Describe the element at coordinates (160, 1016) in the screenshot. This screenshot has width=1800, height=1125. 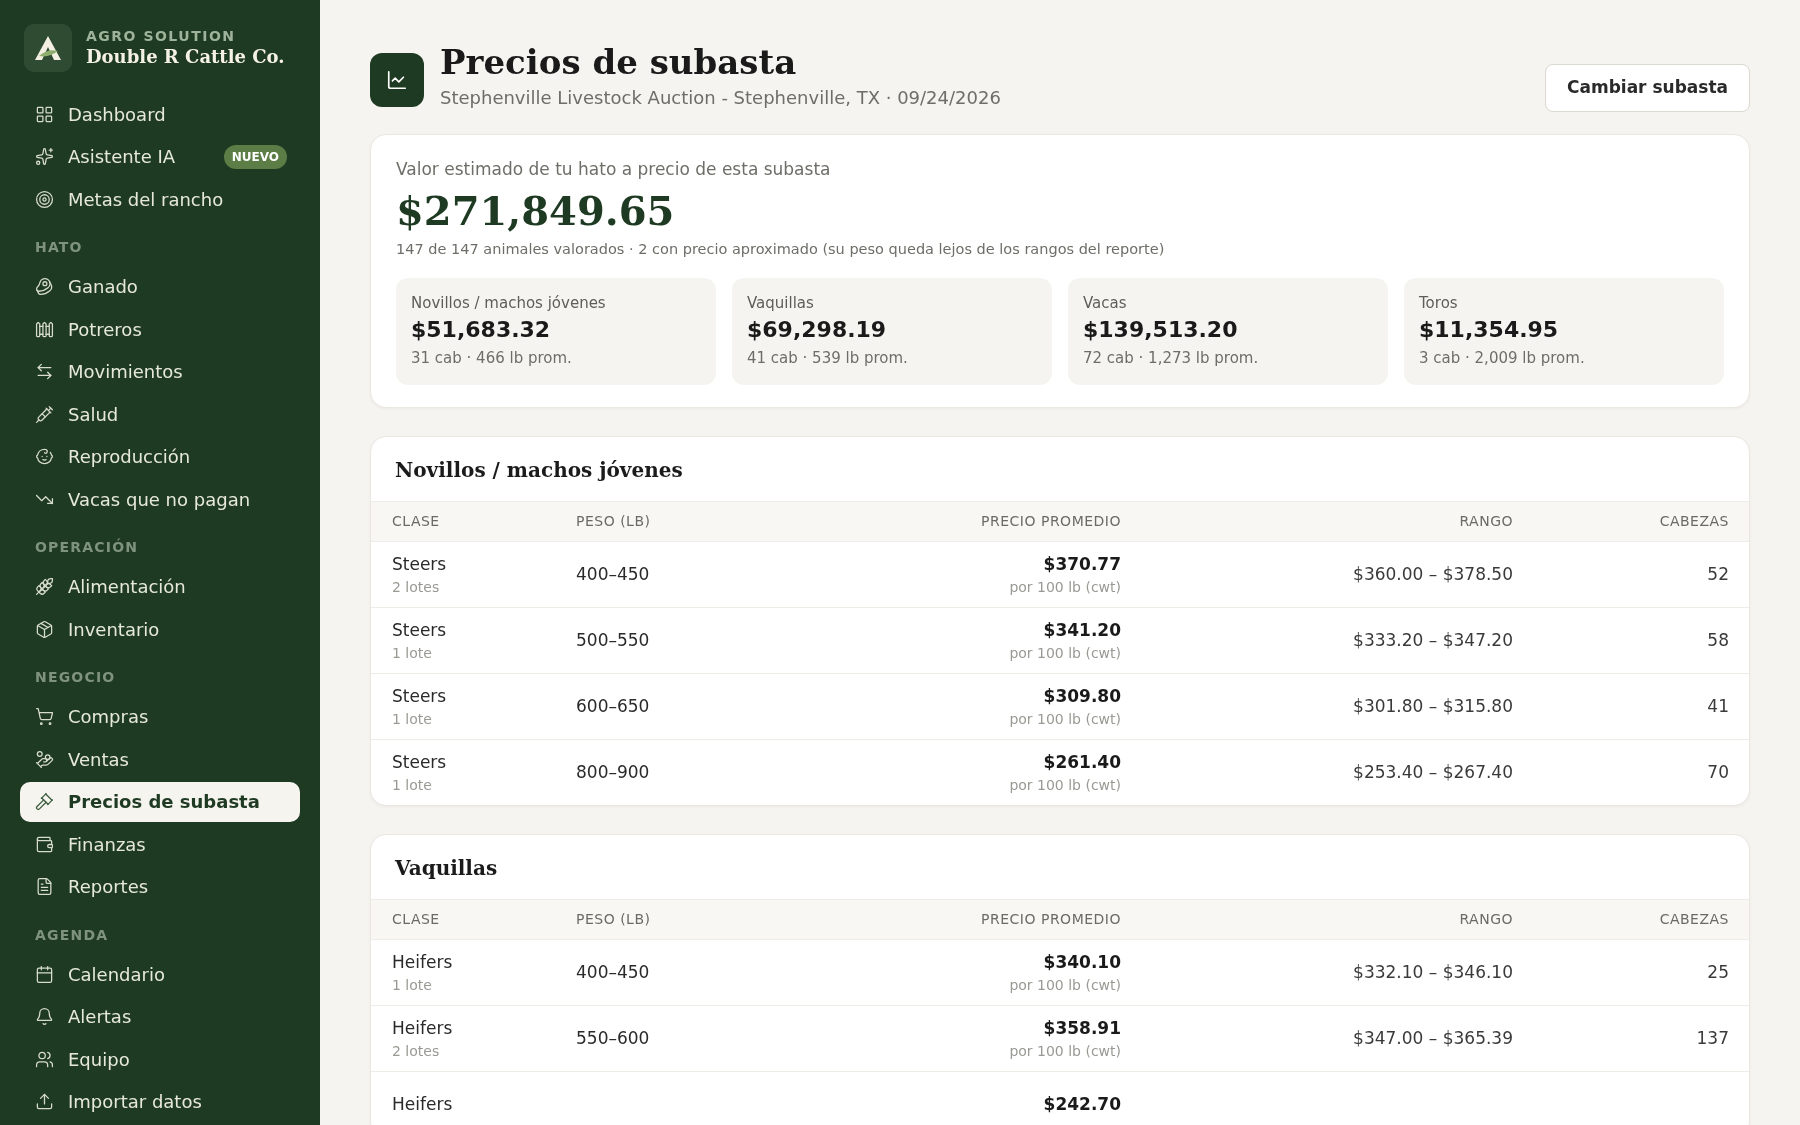
I see `nav-item: Alertas` at that location.